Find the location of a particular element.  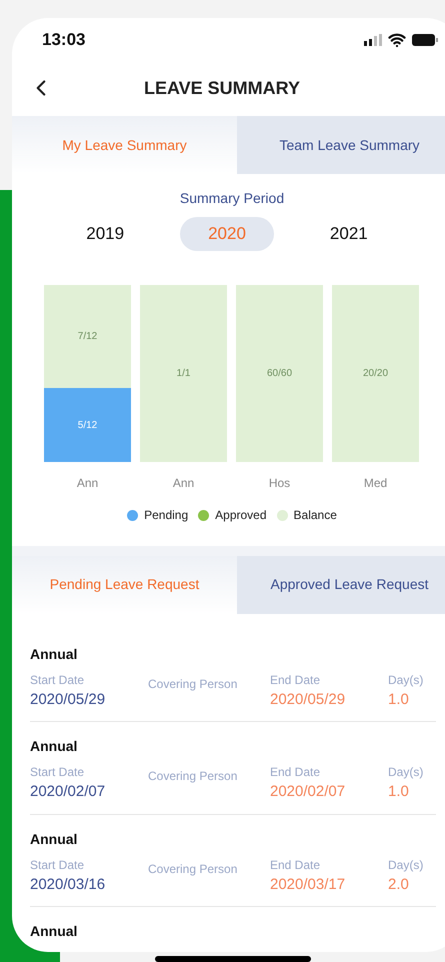

tab: Team Leave Summary is located at coordinates (341, 145).